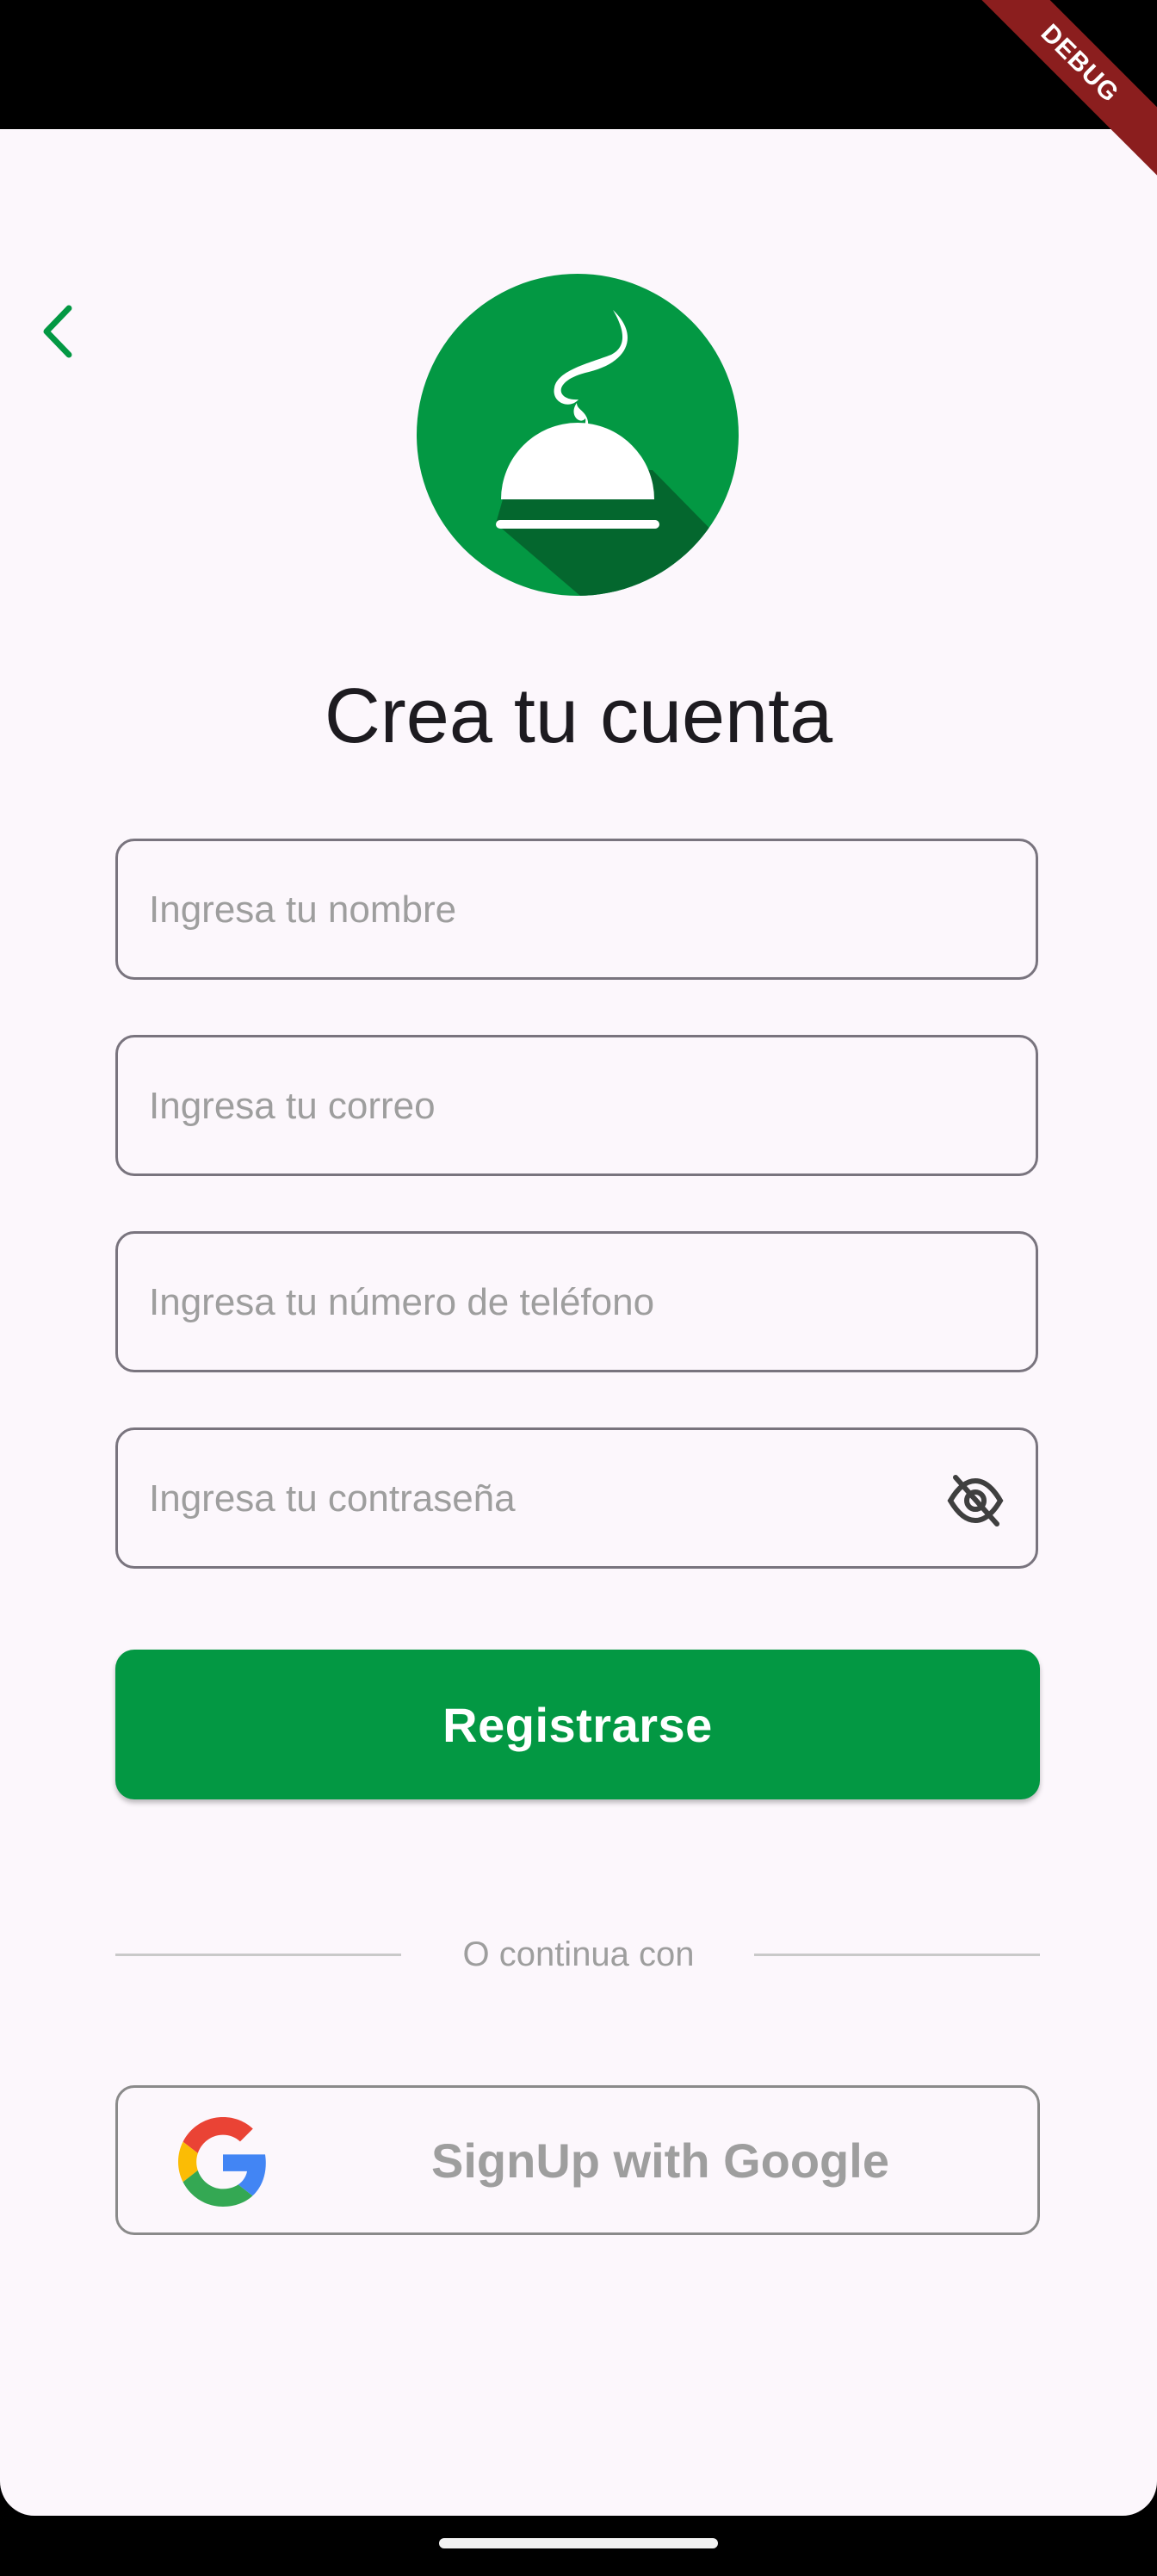 This screenshot has height=2576, width=1157. I want to click on register-button: Registrarse, so click(578, 1725).